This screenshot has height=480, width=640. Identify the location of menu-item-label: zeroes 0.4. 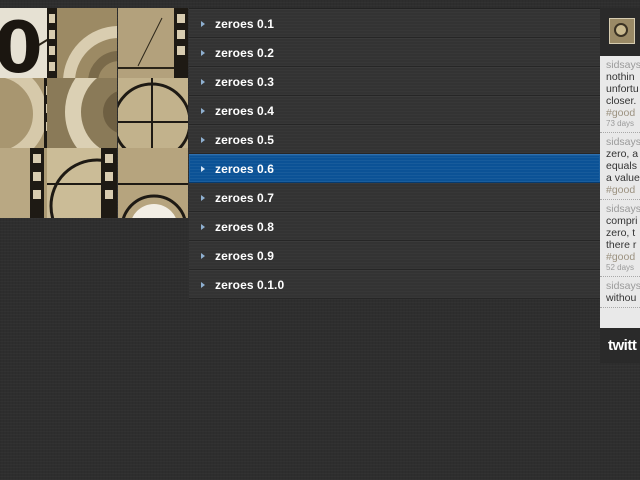
(245, 110).